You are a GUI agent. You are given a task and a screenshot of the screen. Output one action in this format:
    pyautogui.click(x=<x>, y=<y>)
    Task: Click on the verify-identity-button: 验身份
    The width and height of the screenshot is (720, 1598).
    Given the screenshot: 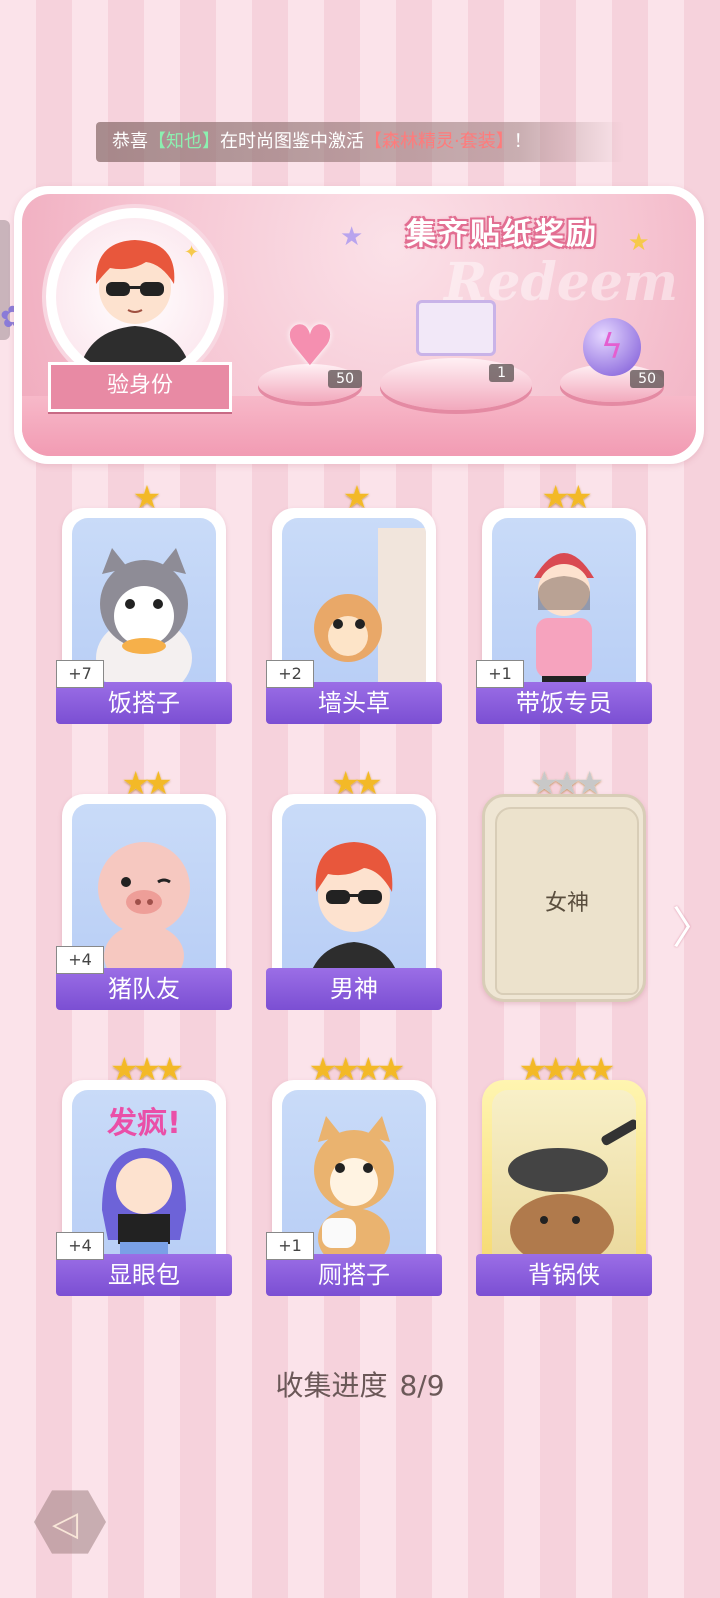 What is the action you would take?
    pyautogui.click(x=140, y=387)
    